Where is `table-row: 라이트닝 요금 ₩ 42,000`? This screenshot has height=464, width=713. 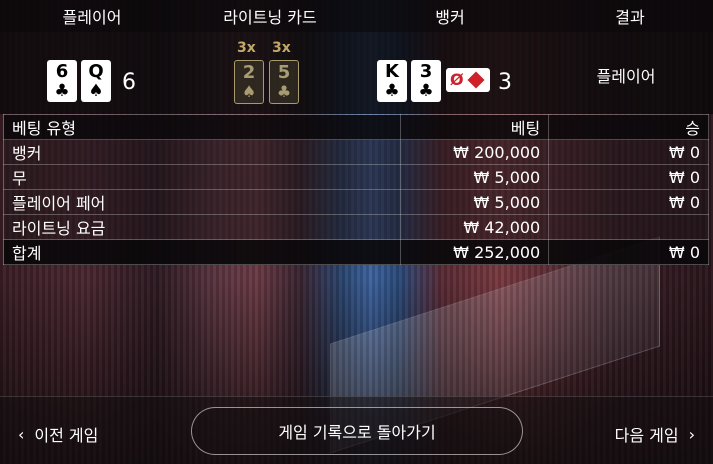
table-row: 라이트닝 요금 ₩ 42,000 is located at coordinates (355, 227).